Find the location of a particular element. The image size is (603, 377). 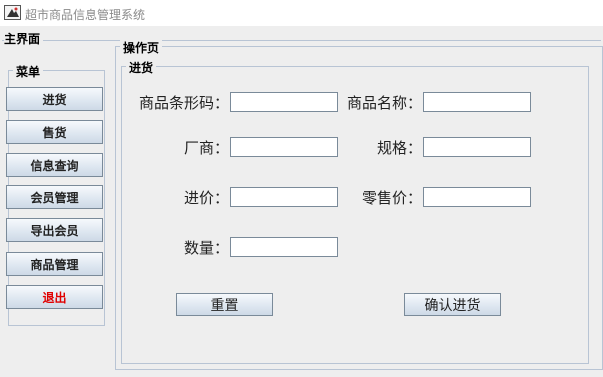

cost-price-label: 进价： is located at coordinates (206, 198).